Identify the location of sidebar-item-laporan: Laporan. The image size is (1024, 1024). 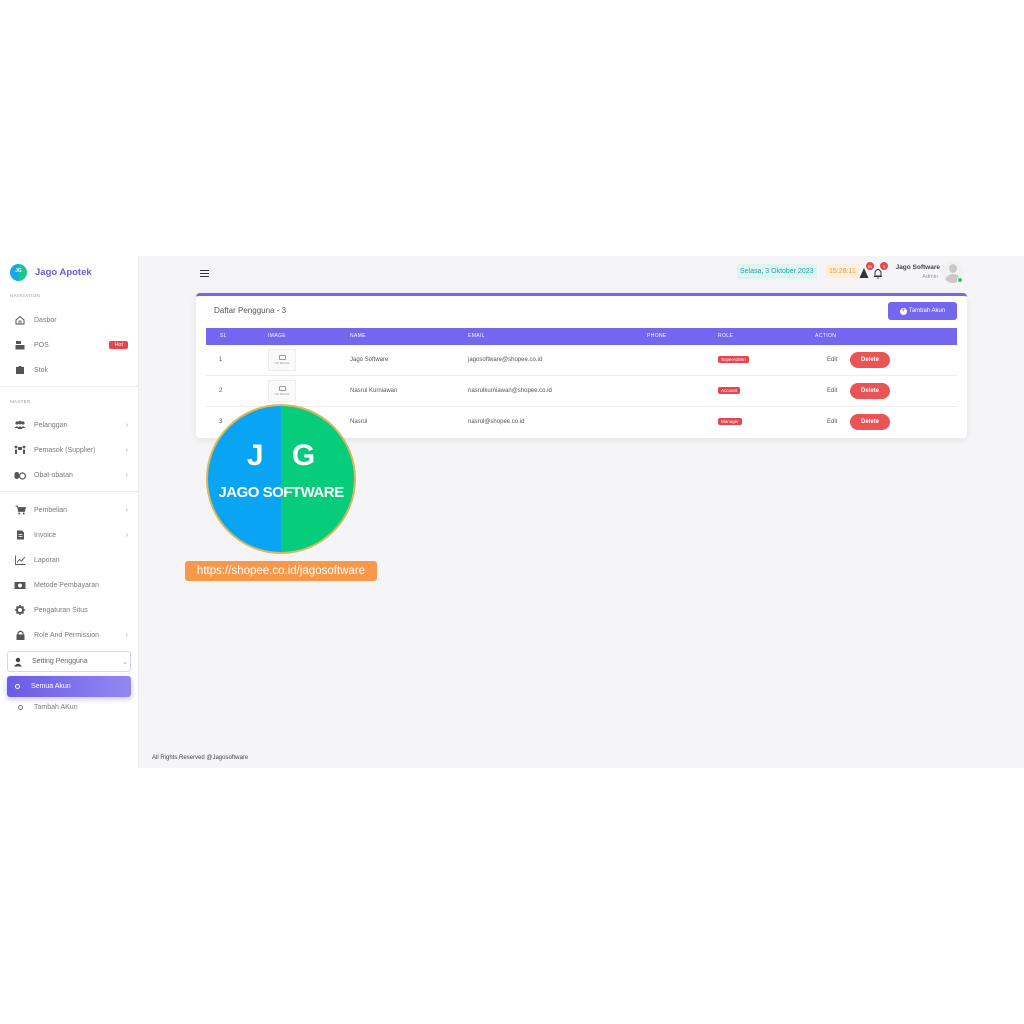
(70, 560).